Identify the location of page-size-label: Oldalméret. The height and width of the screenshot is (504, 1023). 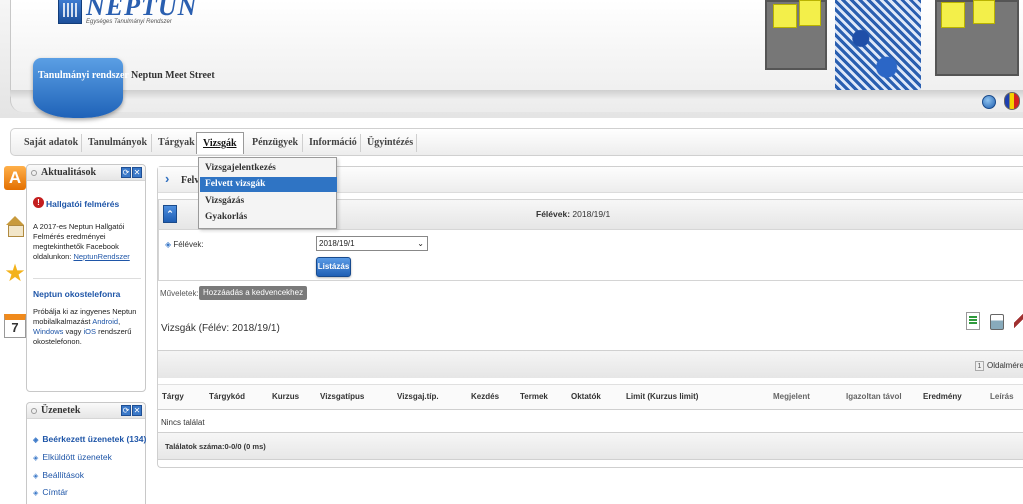
(1005, 365).